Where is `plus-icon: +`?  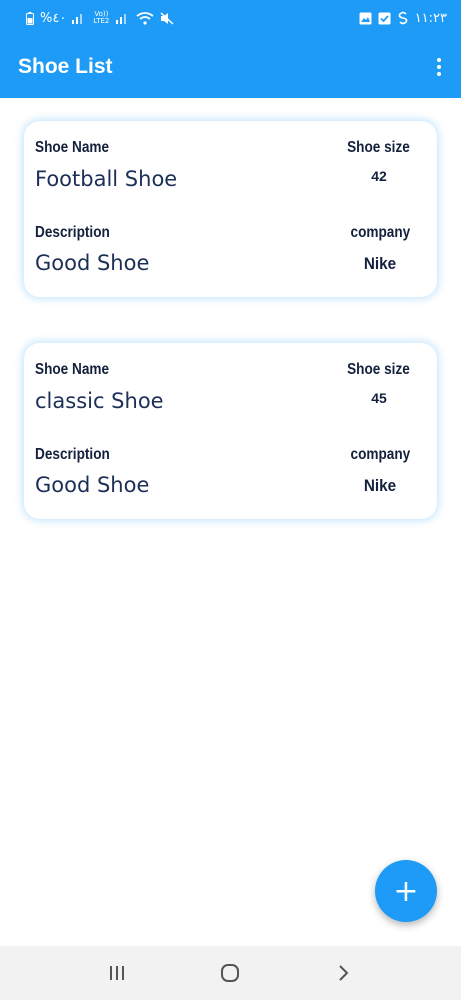 plus-icon: + is located at coordinates (406, 891).